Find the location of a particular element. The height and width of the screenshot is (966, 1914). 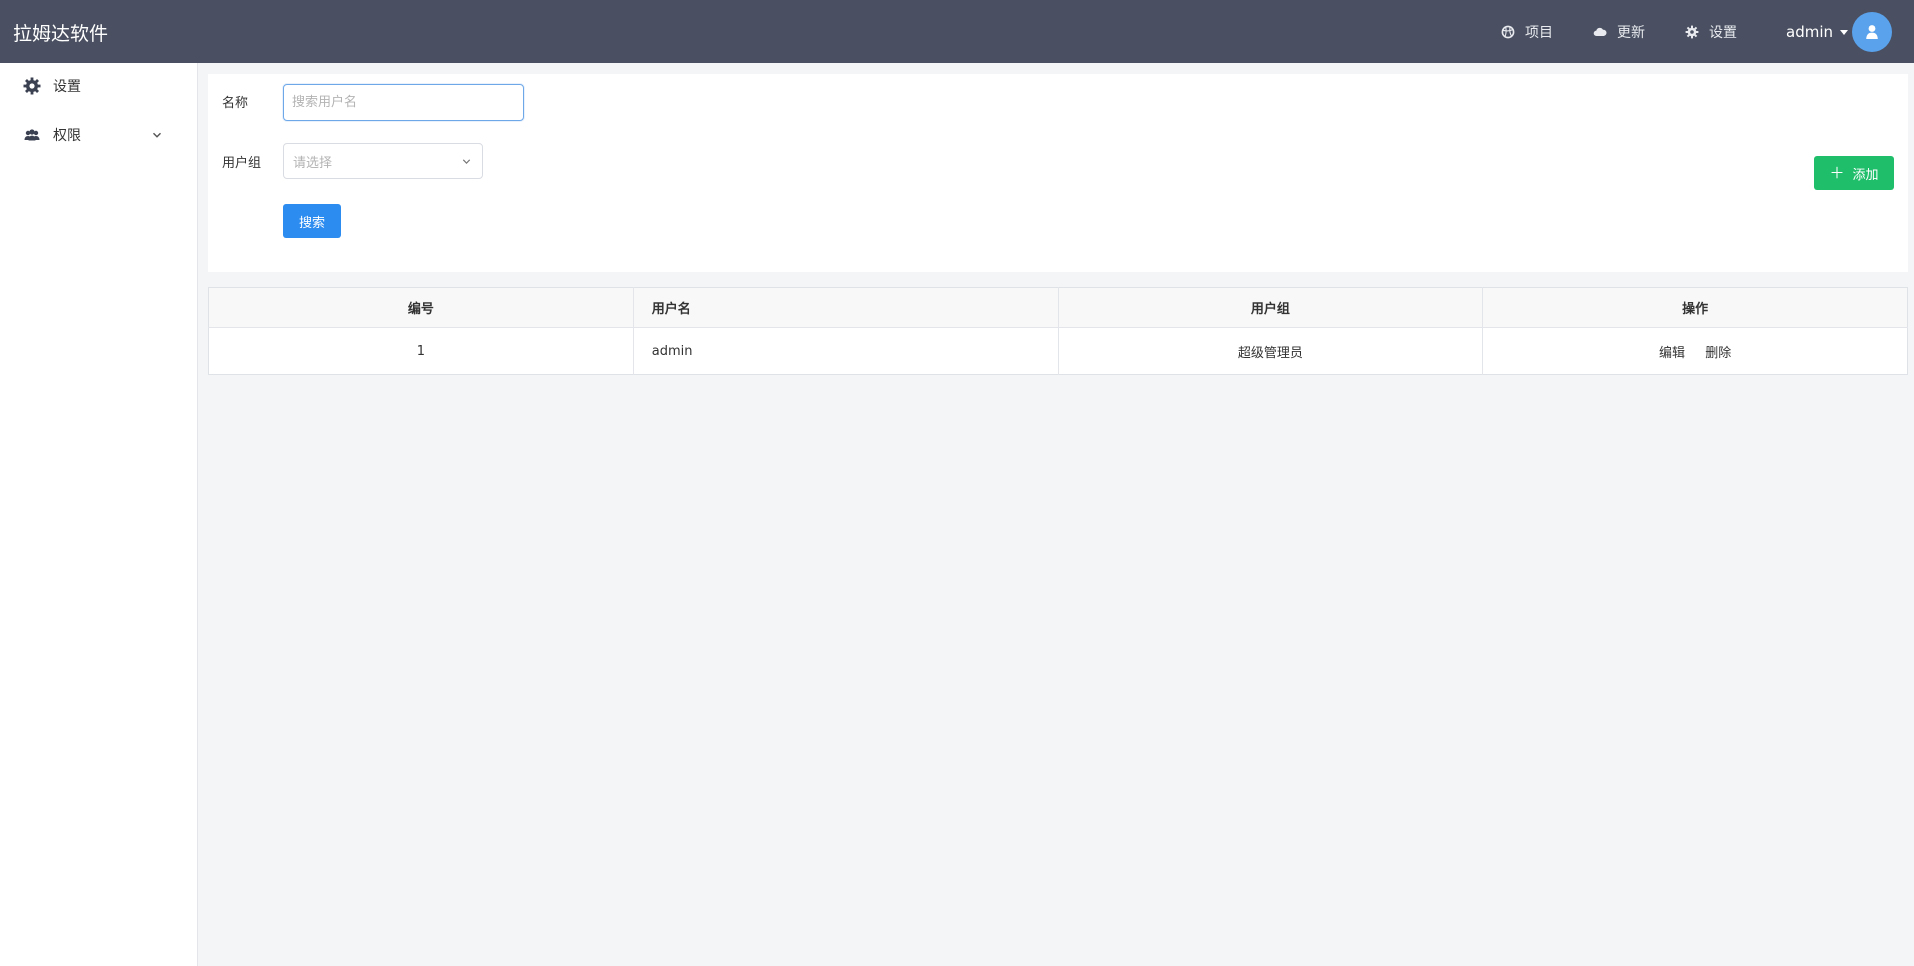

sidebar-item-permissions: 权限 is located at coordinates (98, 135).